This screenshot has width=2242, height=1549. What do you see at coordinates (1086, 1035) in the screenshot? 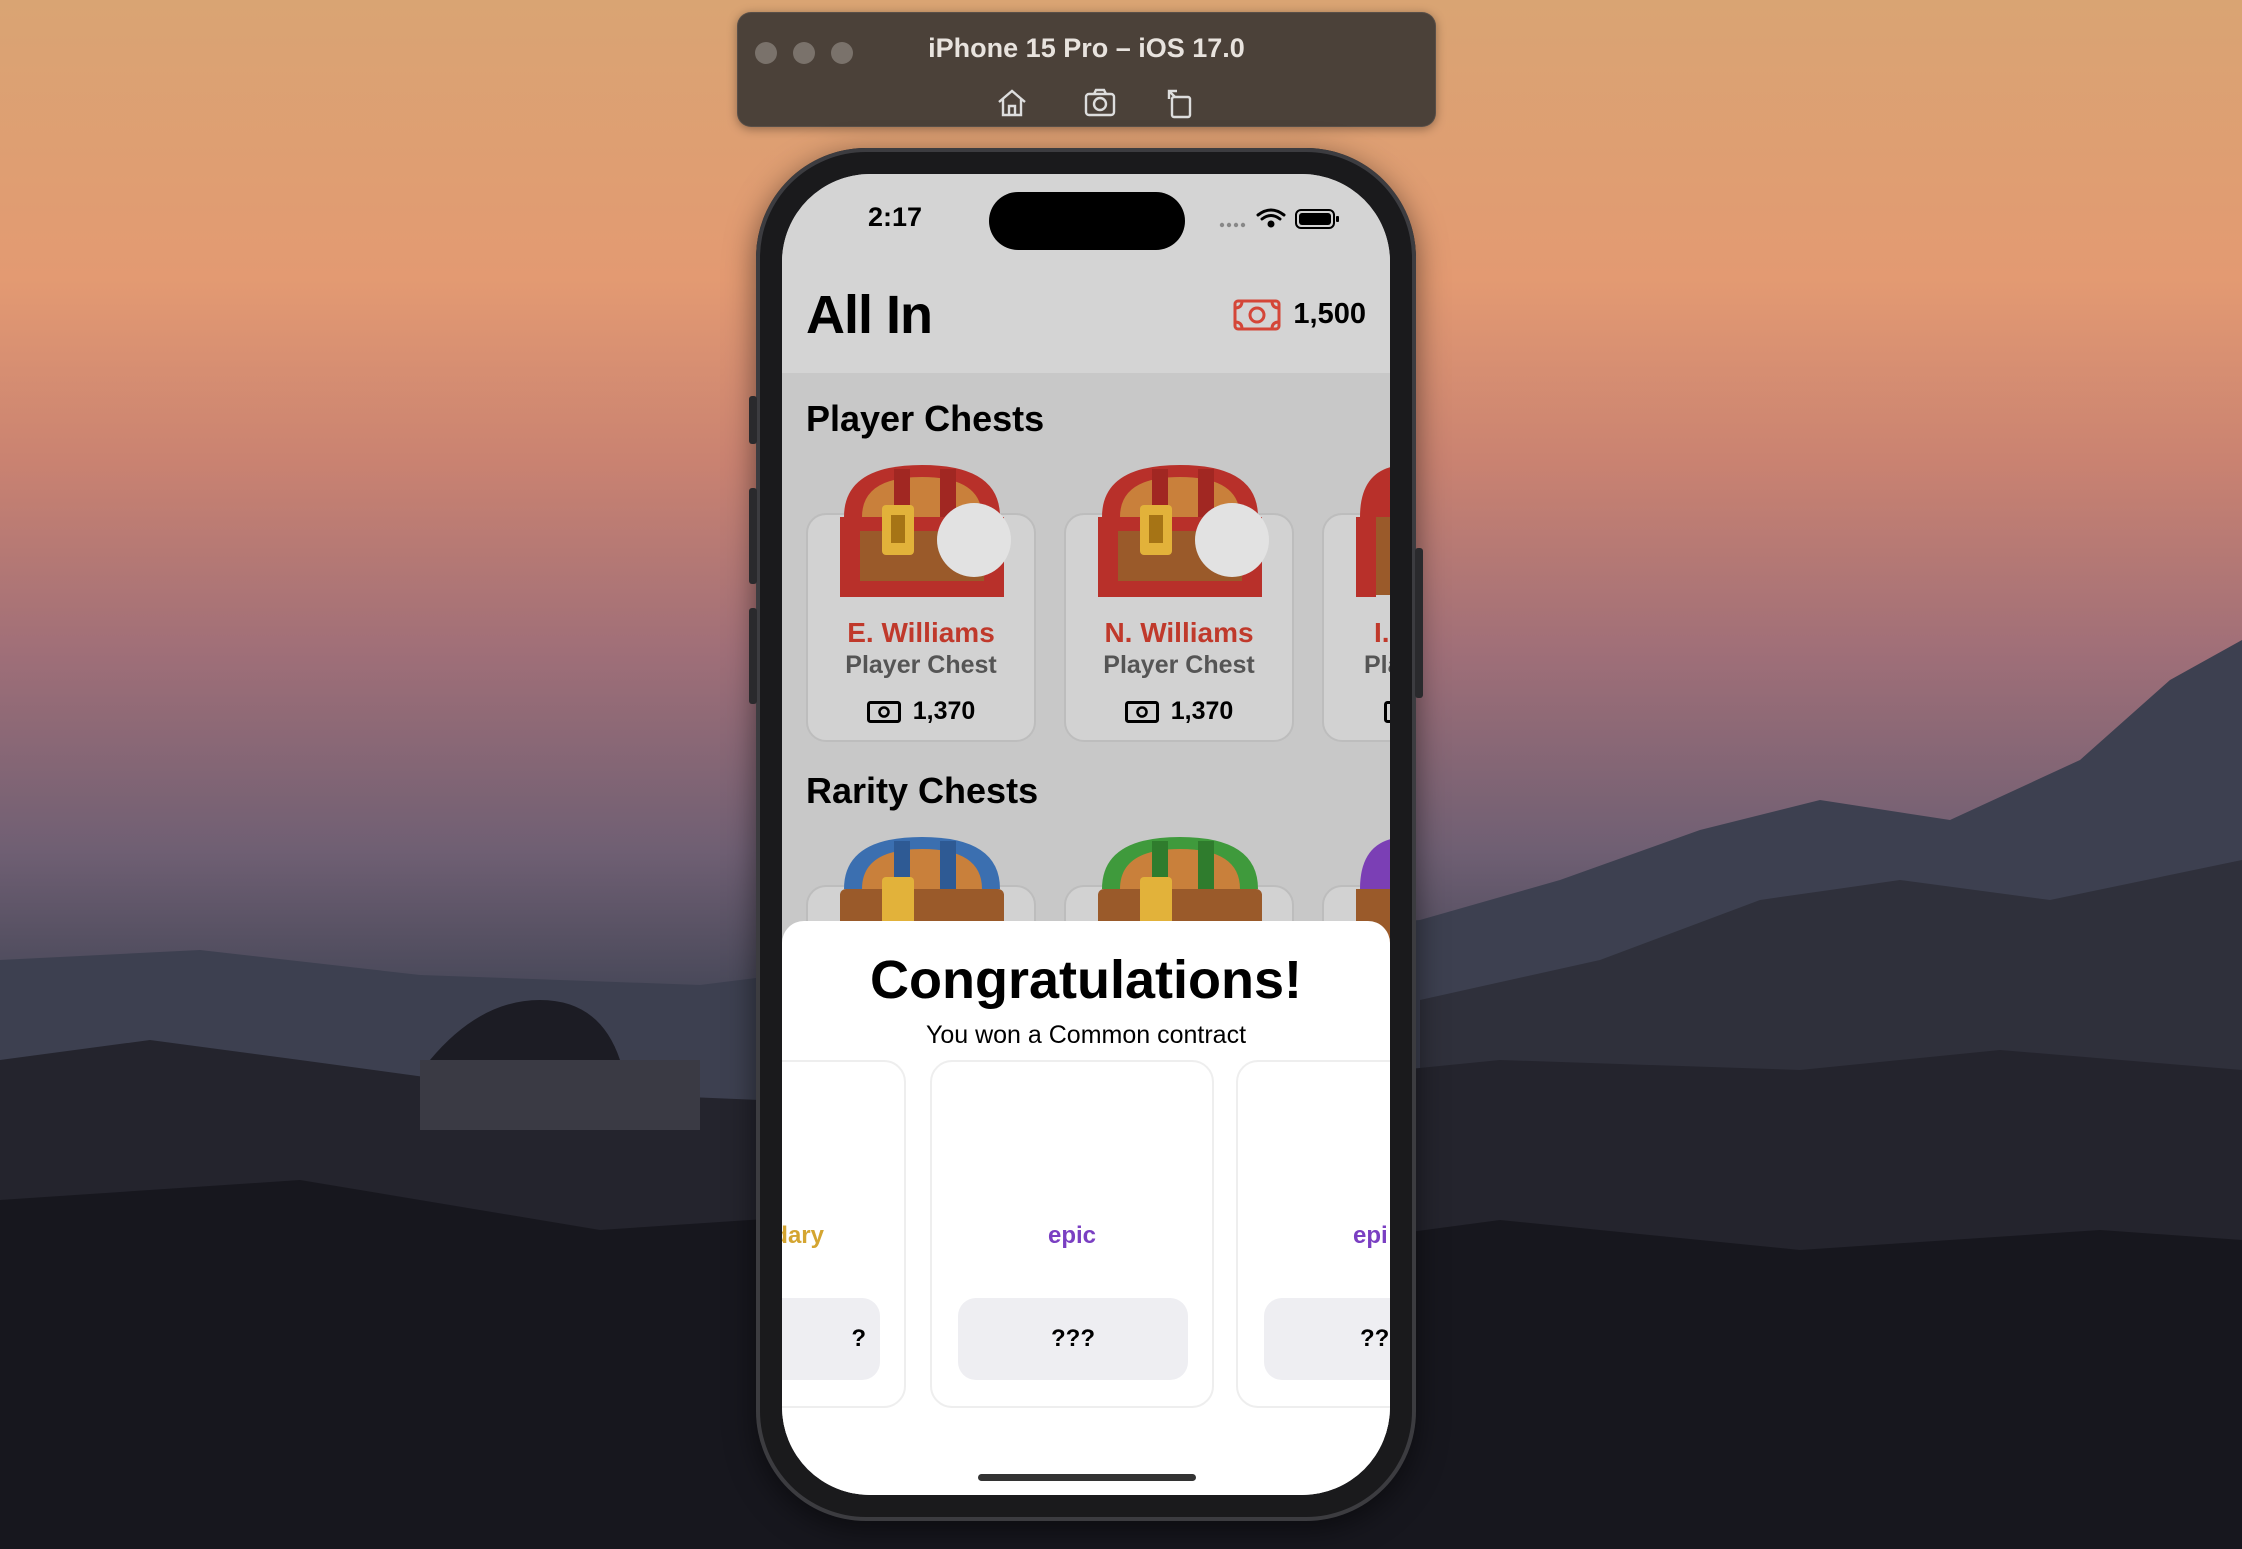
I see `reward-subtitle: You won a Common contract` at bounding box center [1086, 1035].